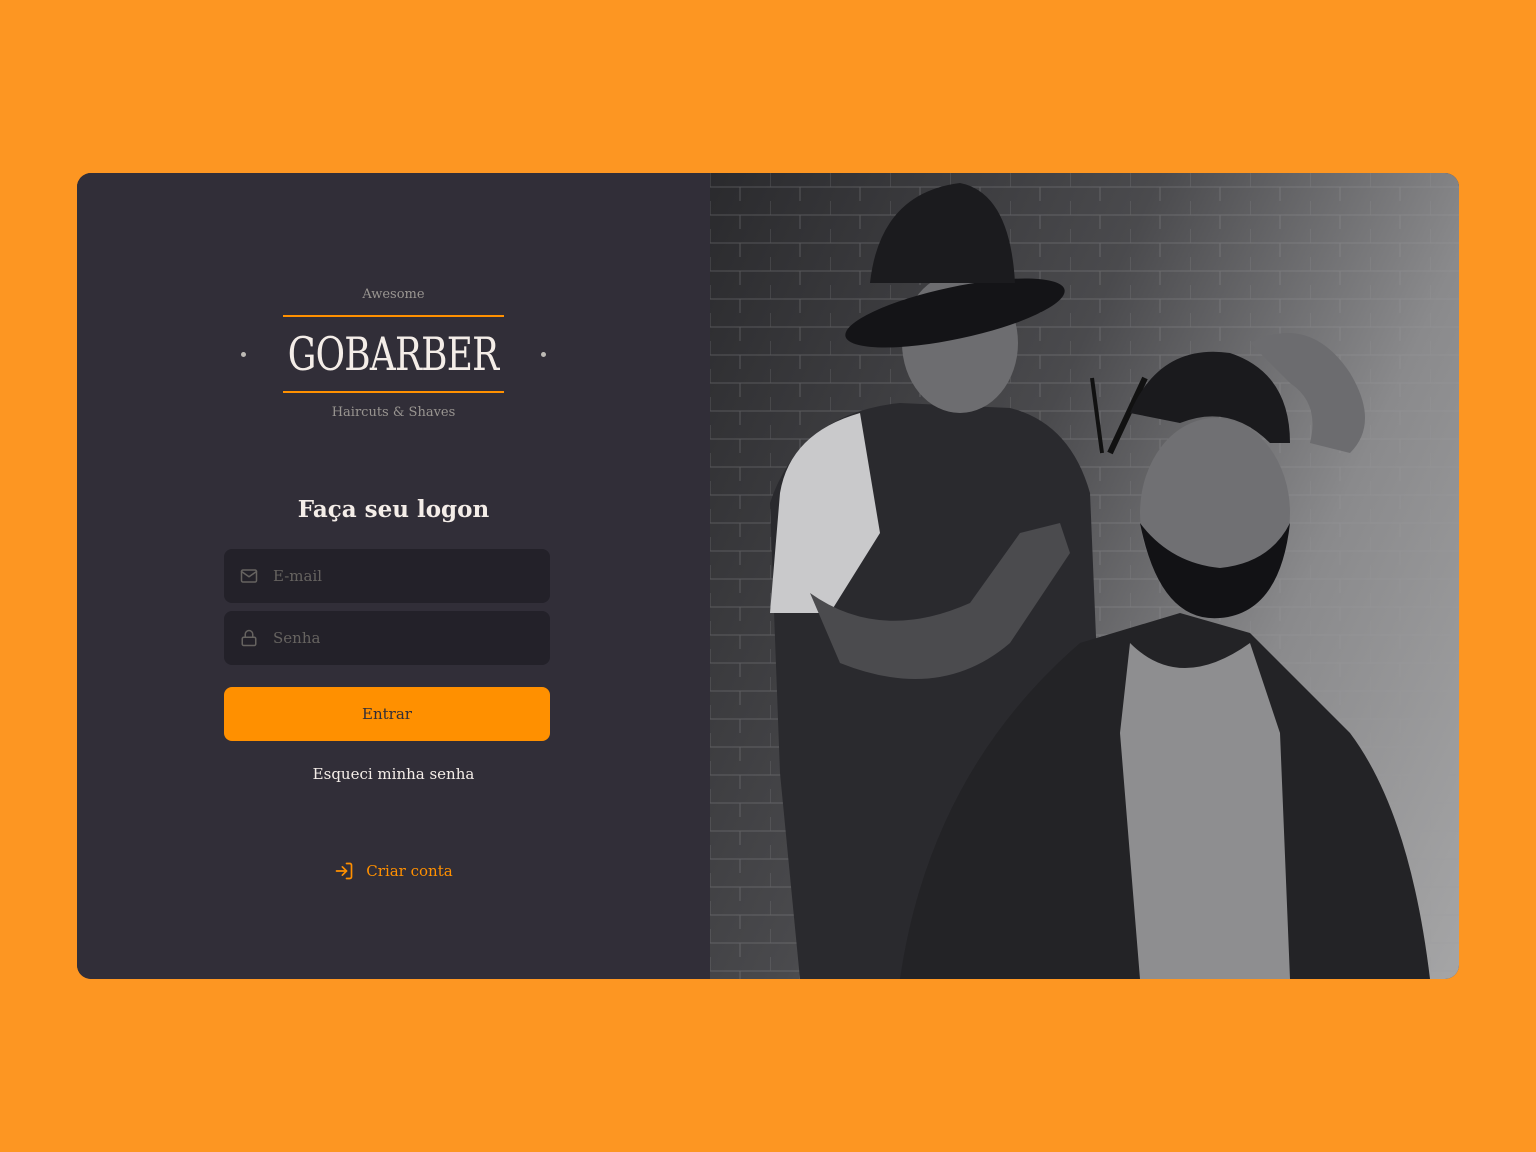  What do you see at coordinates (409, 871) in the screenshot?
I see `create-account-label: Criar conta` at bounding box center [409, 871].